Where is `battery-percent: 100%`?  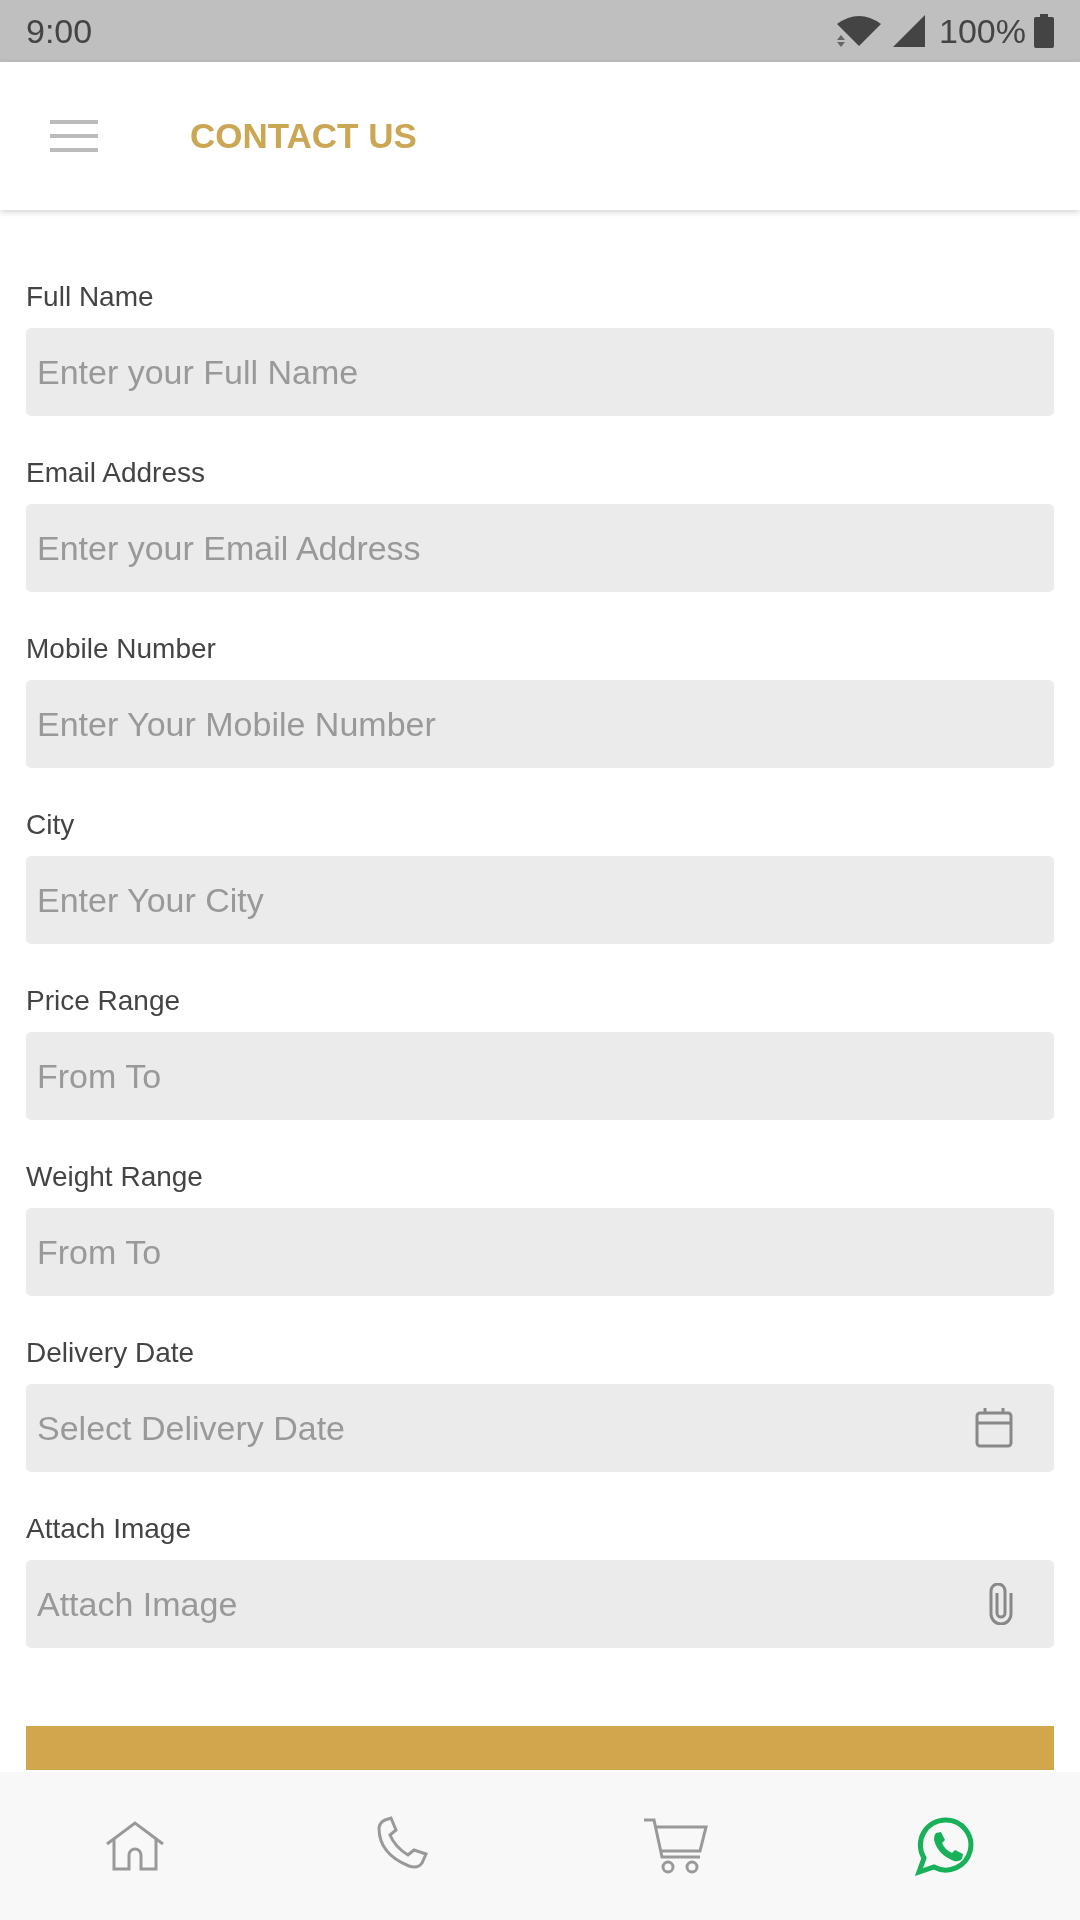 battery-percent: 100% is located at coordinates (982, 31).